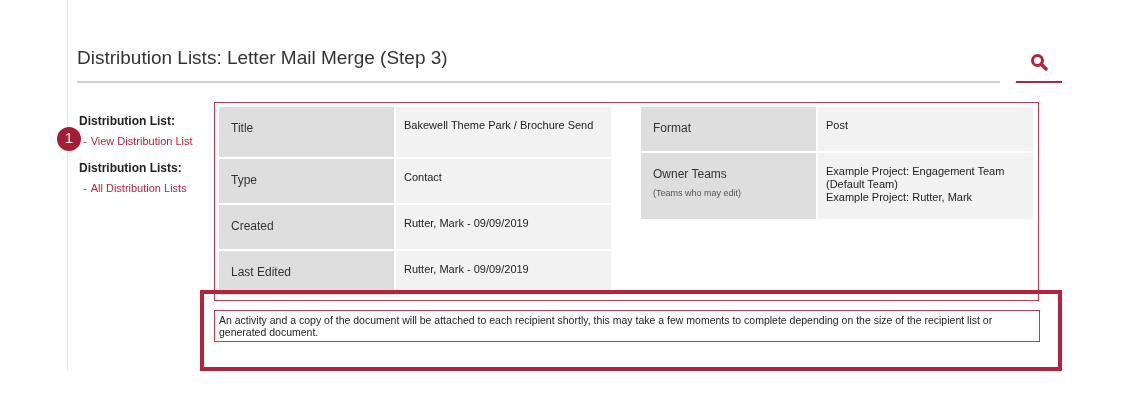 This screenshot has width=1134, height=402. Describe the element at coordinates (253, 226) in the screenshot. I see `field-label: Created` at that location.